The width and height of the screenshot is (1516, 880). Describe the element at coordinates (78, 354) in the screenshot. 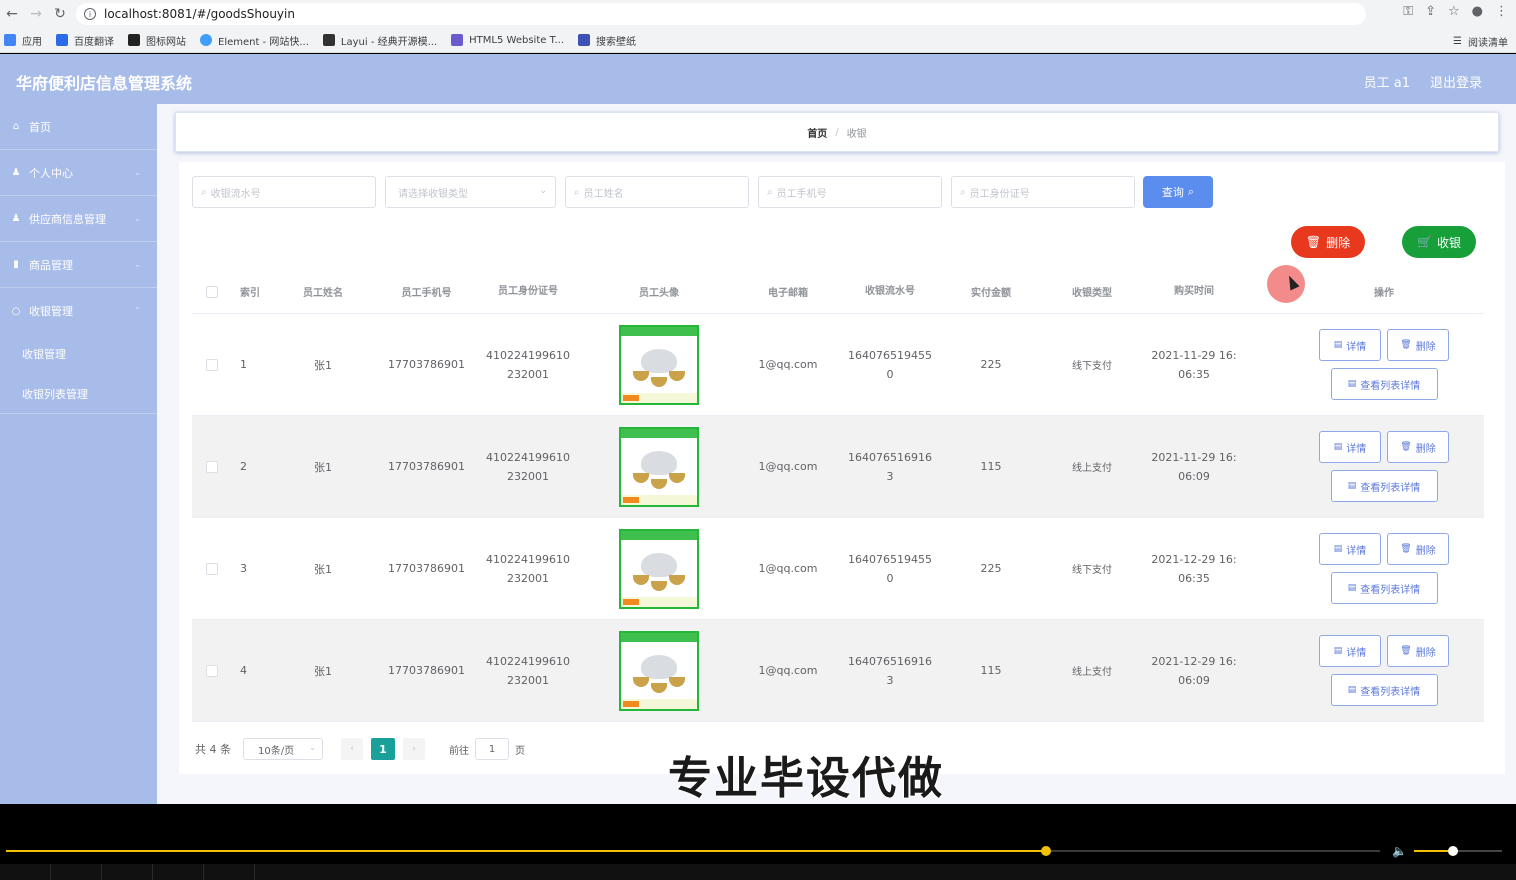

I see `sidebar-subitem-cashier: 收银管理` at that location.